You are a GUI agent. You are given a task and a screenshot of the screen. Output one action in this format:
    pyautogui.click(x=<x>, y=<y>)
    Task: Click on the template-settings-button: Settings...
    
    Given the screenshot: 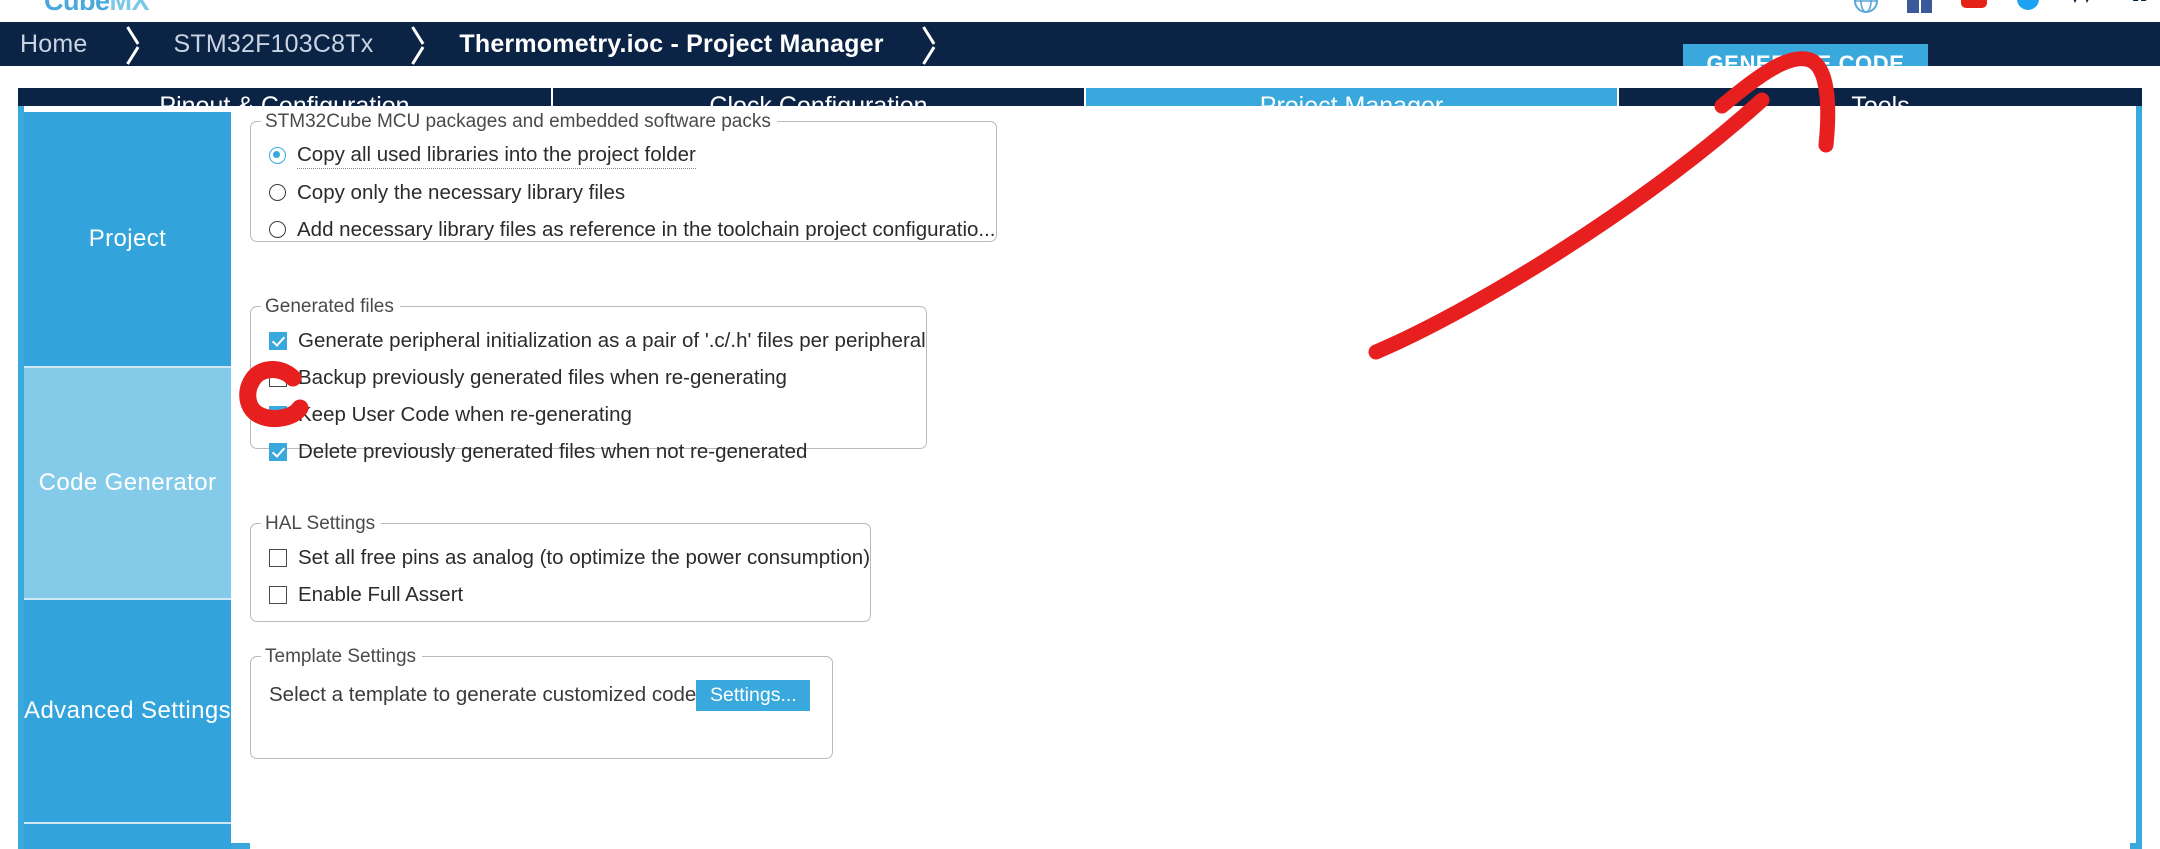 What is the action you would take?
    pyautogui.click(x=753, y=695)
    